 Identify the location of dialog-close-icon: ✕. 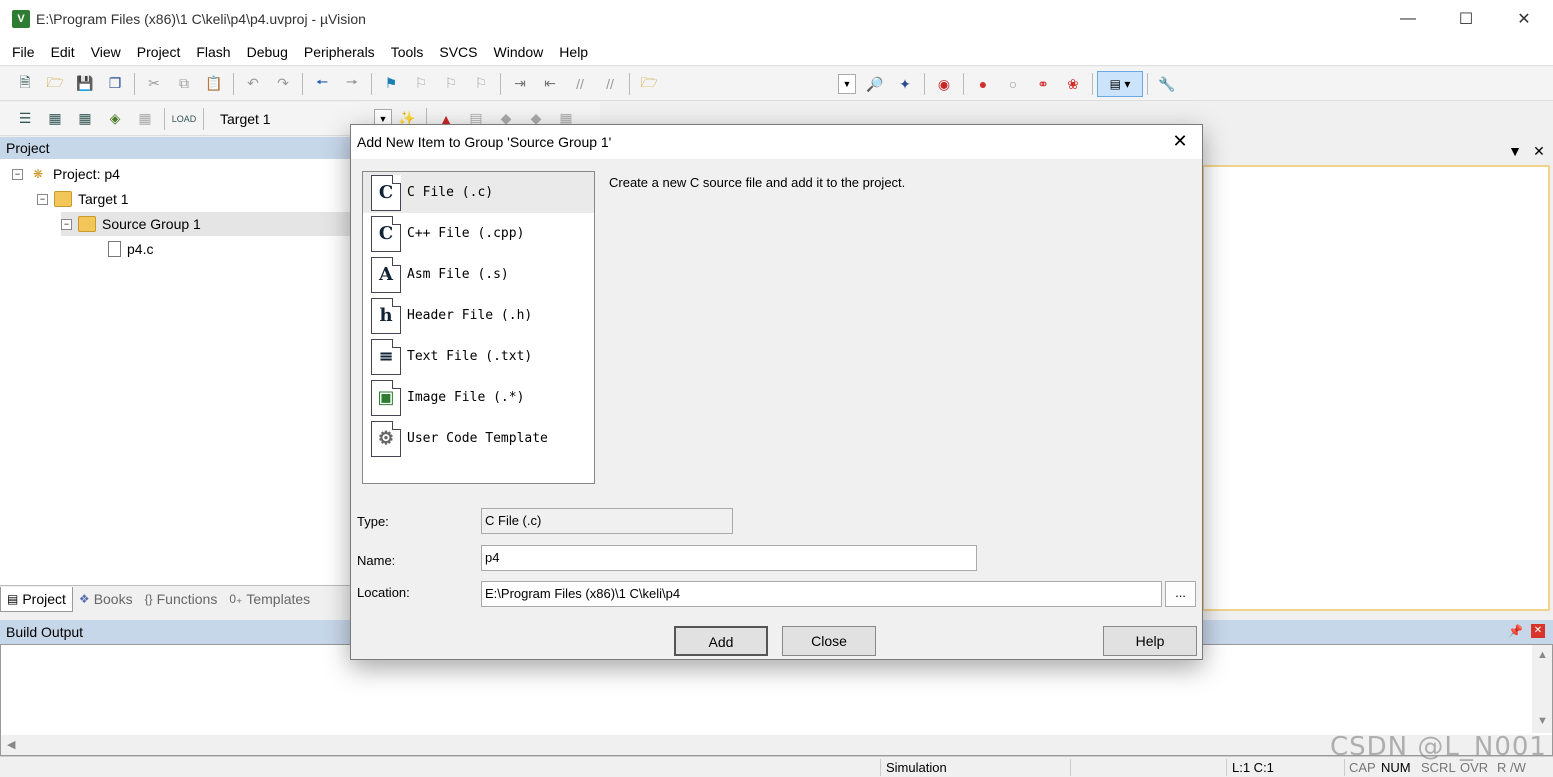
(1180, 141).